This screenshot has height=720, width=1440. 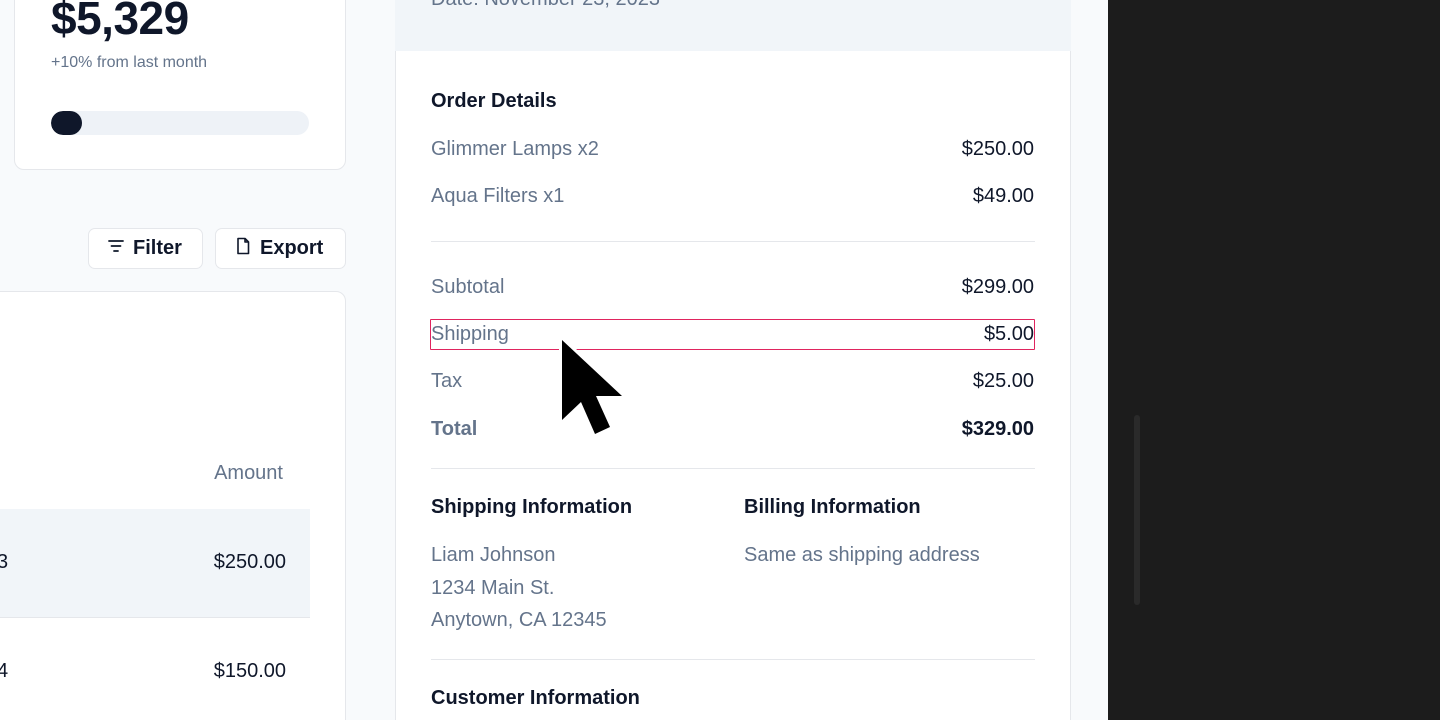 I want to click on table-cell-amount: $250.00, so click(x=249, y=562).